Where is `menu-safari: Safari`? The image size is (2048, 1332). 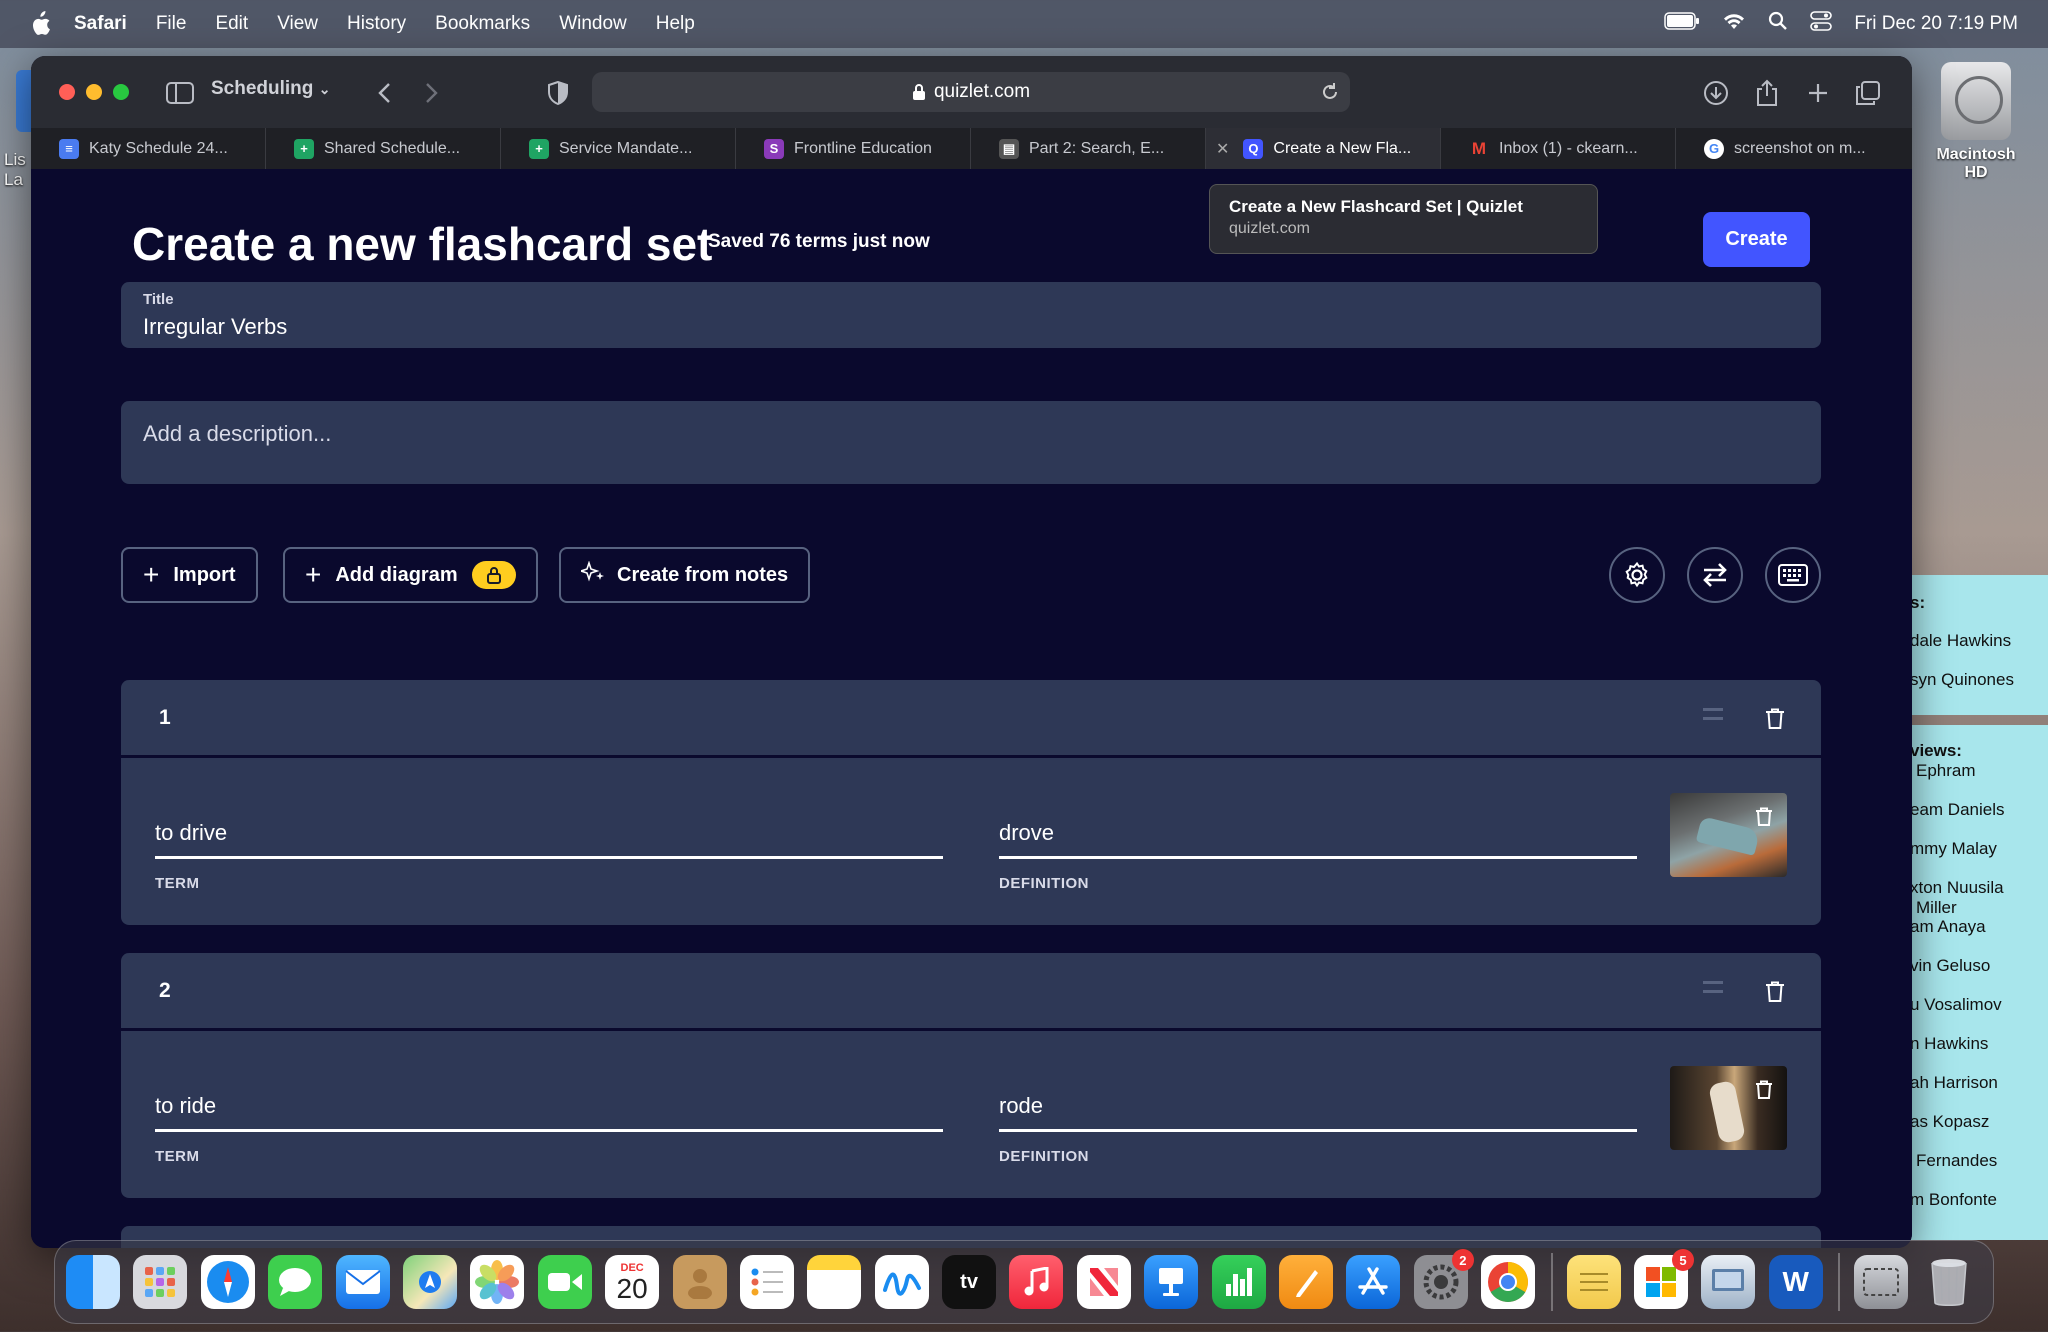 menu-safari: Safari is located at coordinates (100, 24).